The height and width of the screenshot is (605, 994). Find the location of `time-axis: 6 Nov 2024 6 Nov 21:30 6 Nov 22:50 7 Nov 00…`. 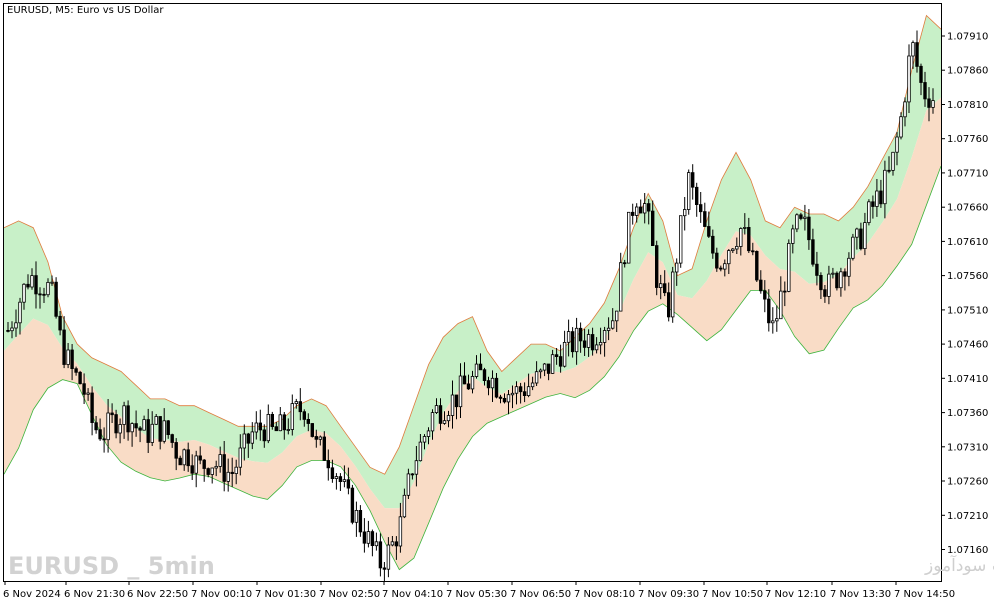

time-axis: 6 Nov 2024 6 Nov 21:30 6 Nov 22:50 7 Nov 00… is located at coordinates (479, 590).